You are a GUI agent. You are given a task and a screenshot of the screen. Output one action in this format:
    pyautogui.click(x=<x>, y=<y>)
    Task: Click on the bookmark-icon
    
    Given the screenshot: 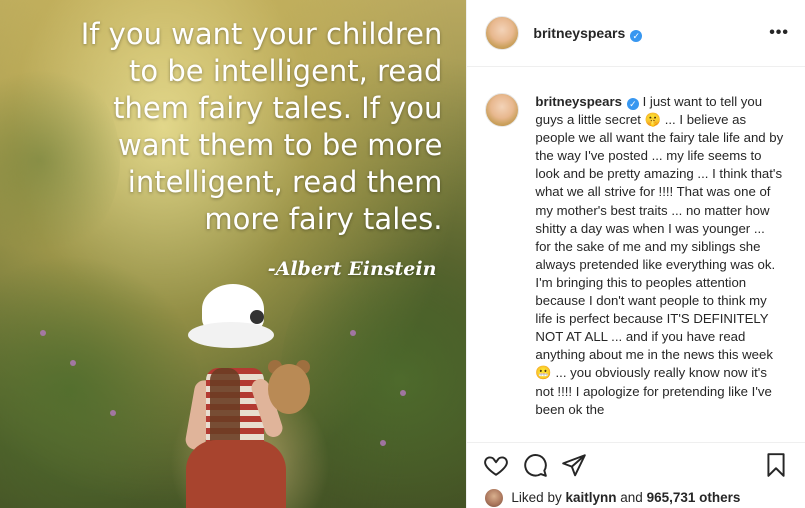 What is the action you would take?
    pyautogui.click(x=776, y=465)
    